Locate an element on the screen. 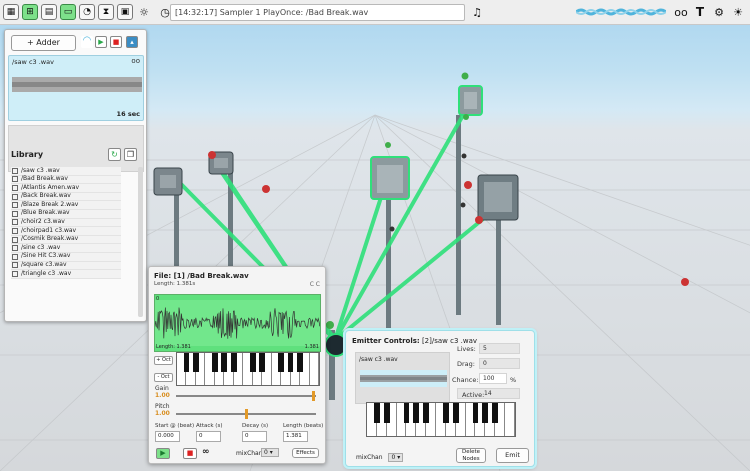  pitch-value: 1.00 is located at coordinates (162, 413).